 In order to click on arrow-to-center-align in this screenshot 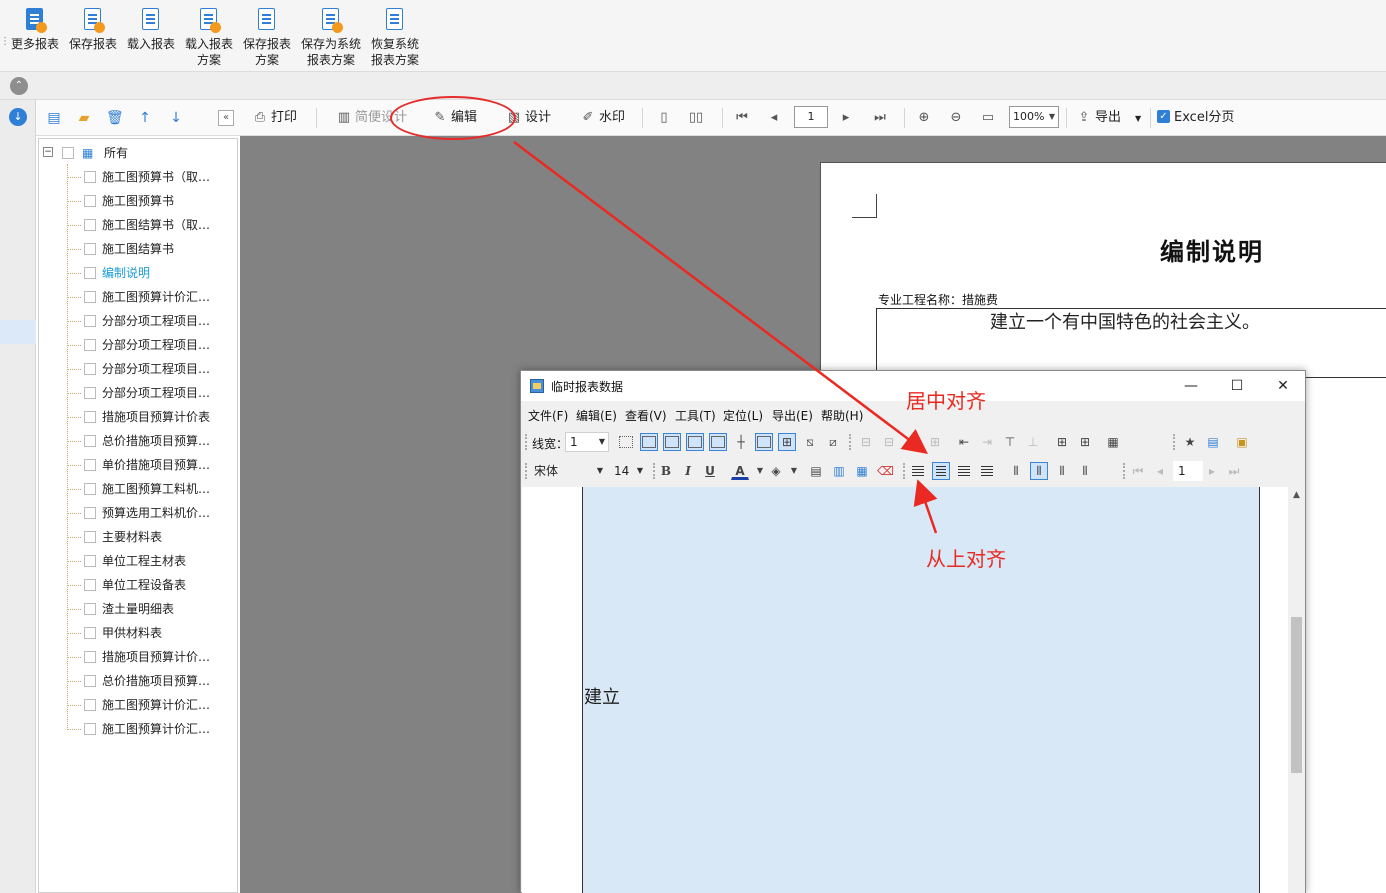, I will do `click(720, 298)`.